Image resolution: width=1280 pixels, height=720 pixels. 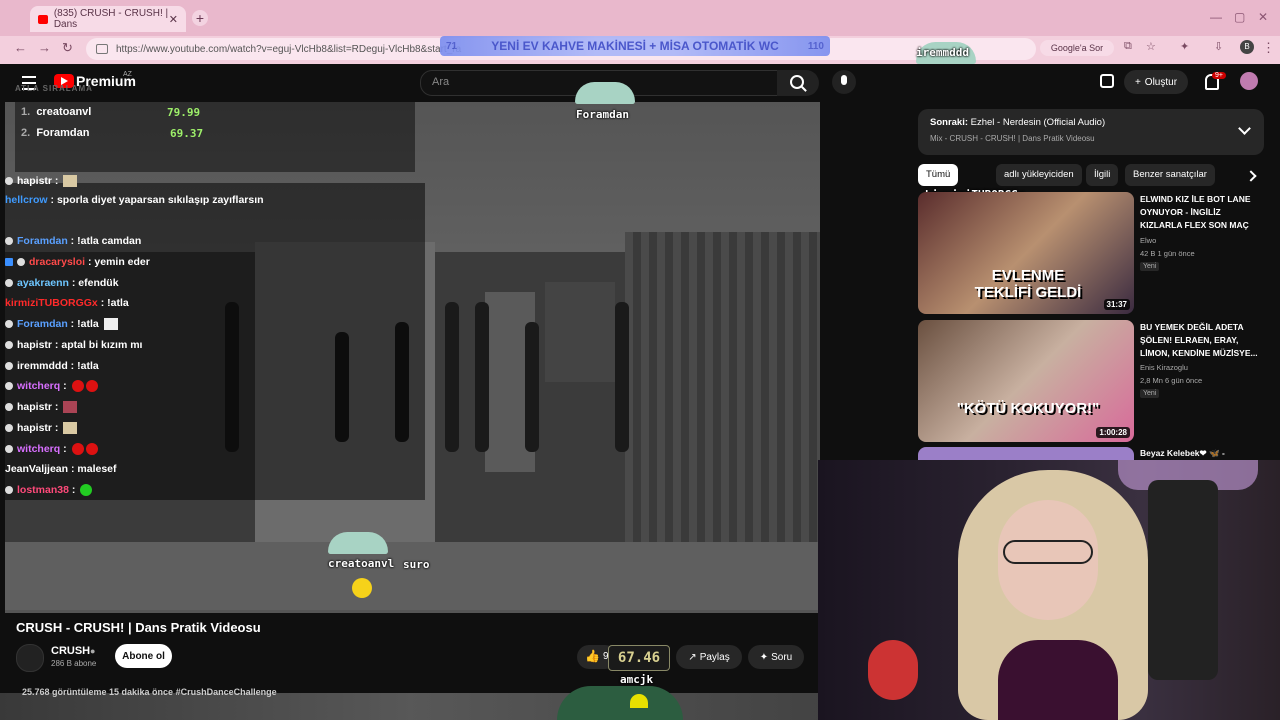 What do you see at coordinates (1026, 253) in the screenshot?
I see `video-thumbnail: EVLENME TEKLİFİ GELDİ 31:37` at bounding box center [1026, 253].